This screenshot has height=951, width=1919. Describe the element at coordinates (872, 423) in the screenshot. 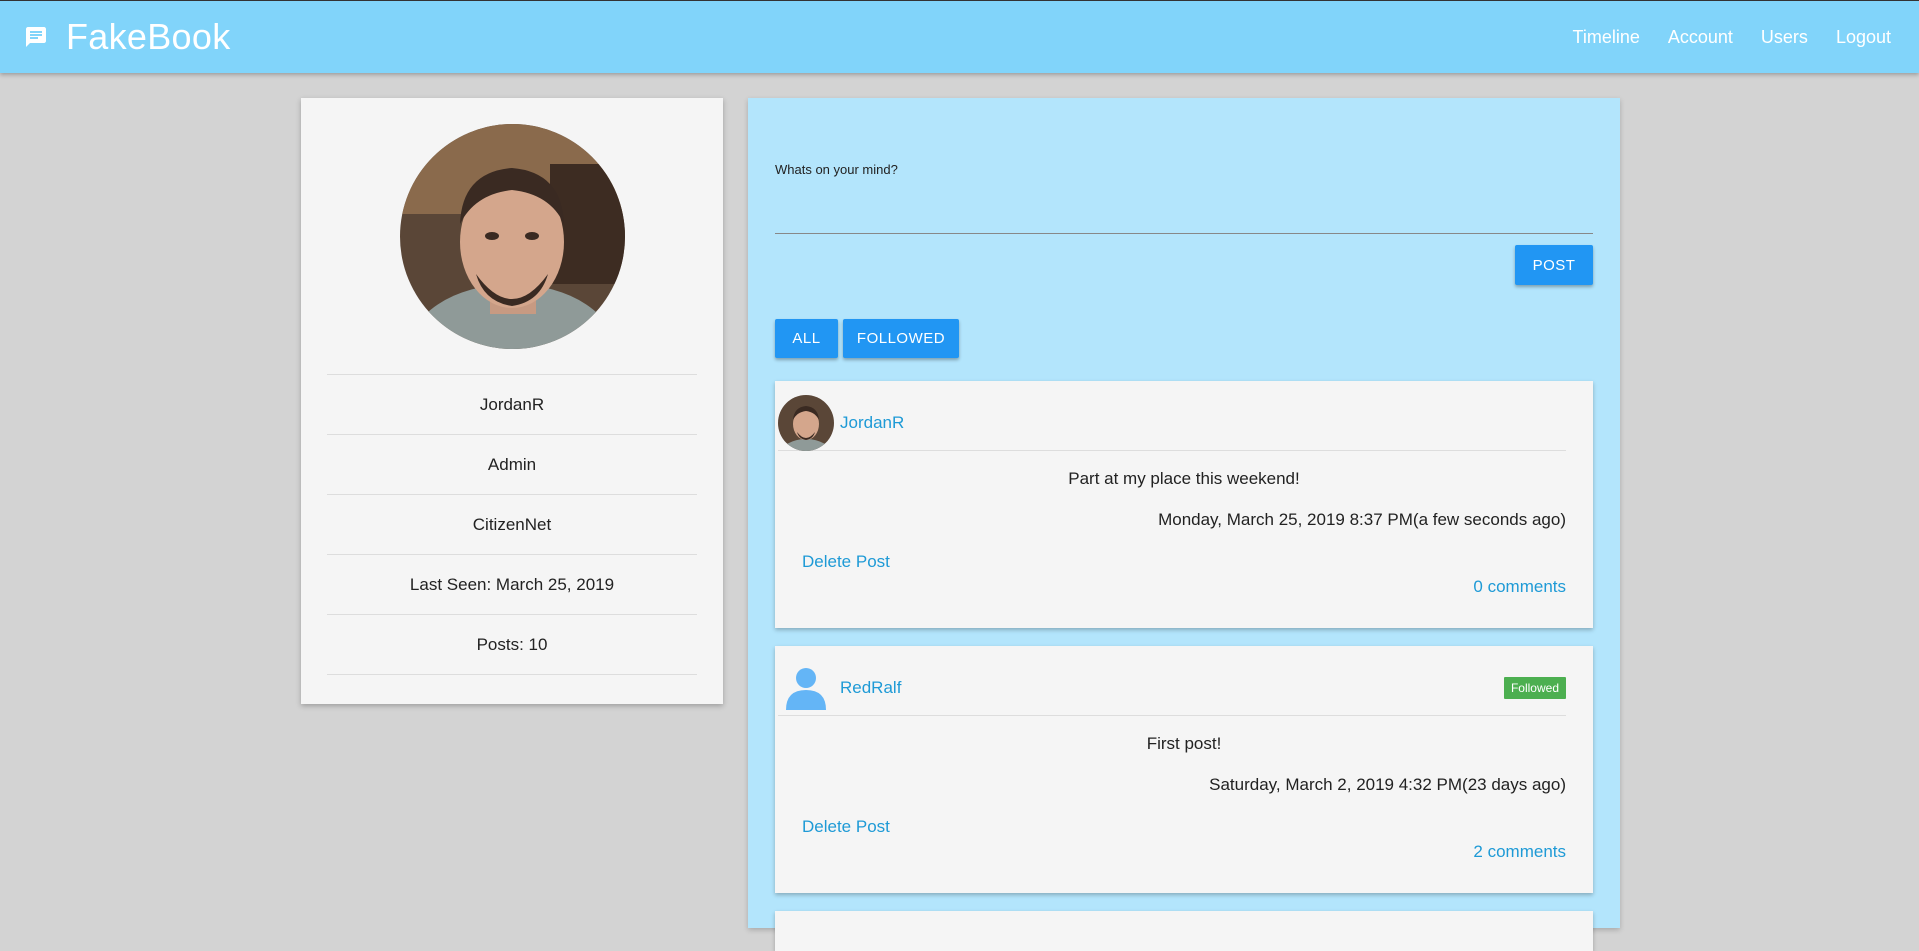

I see `post-author-link: JordanR` at that location.